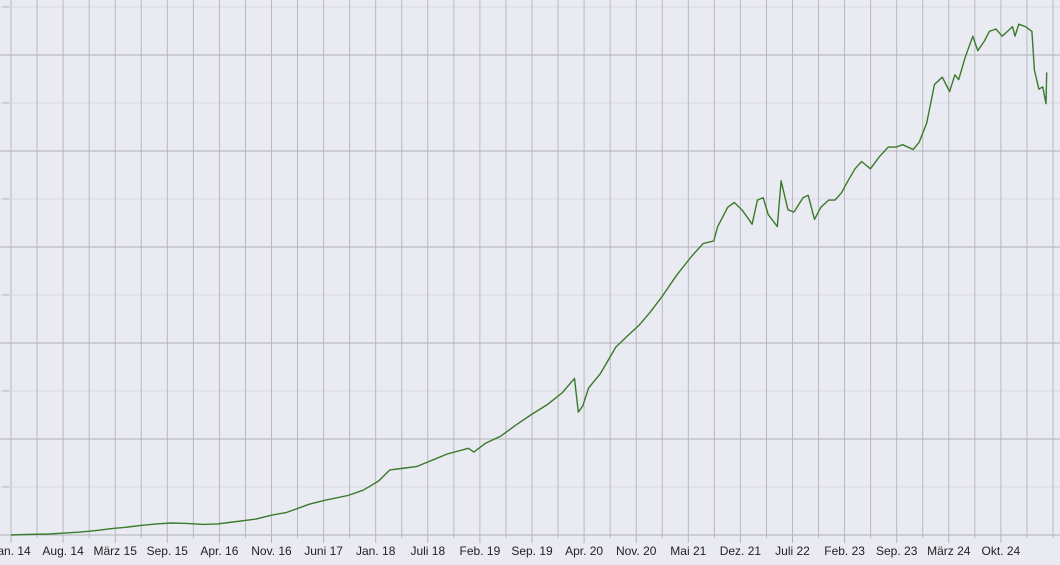 The height and width of the screenshot is (565, 1060). What do you see at coordinates (15, 551) in the screenshot?
I see `x-tick-label: Jan. 14` at bounding box center [15, 551].